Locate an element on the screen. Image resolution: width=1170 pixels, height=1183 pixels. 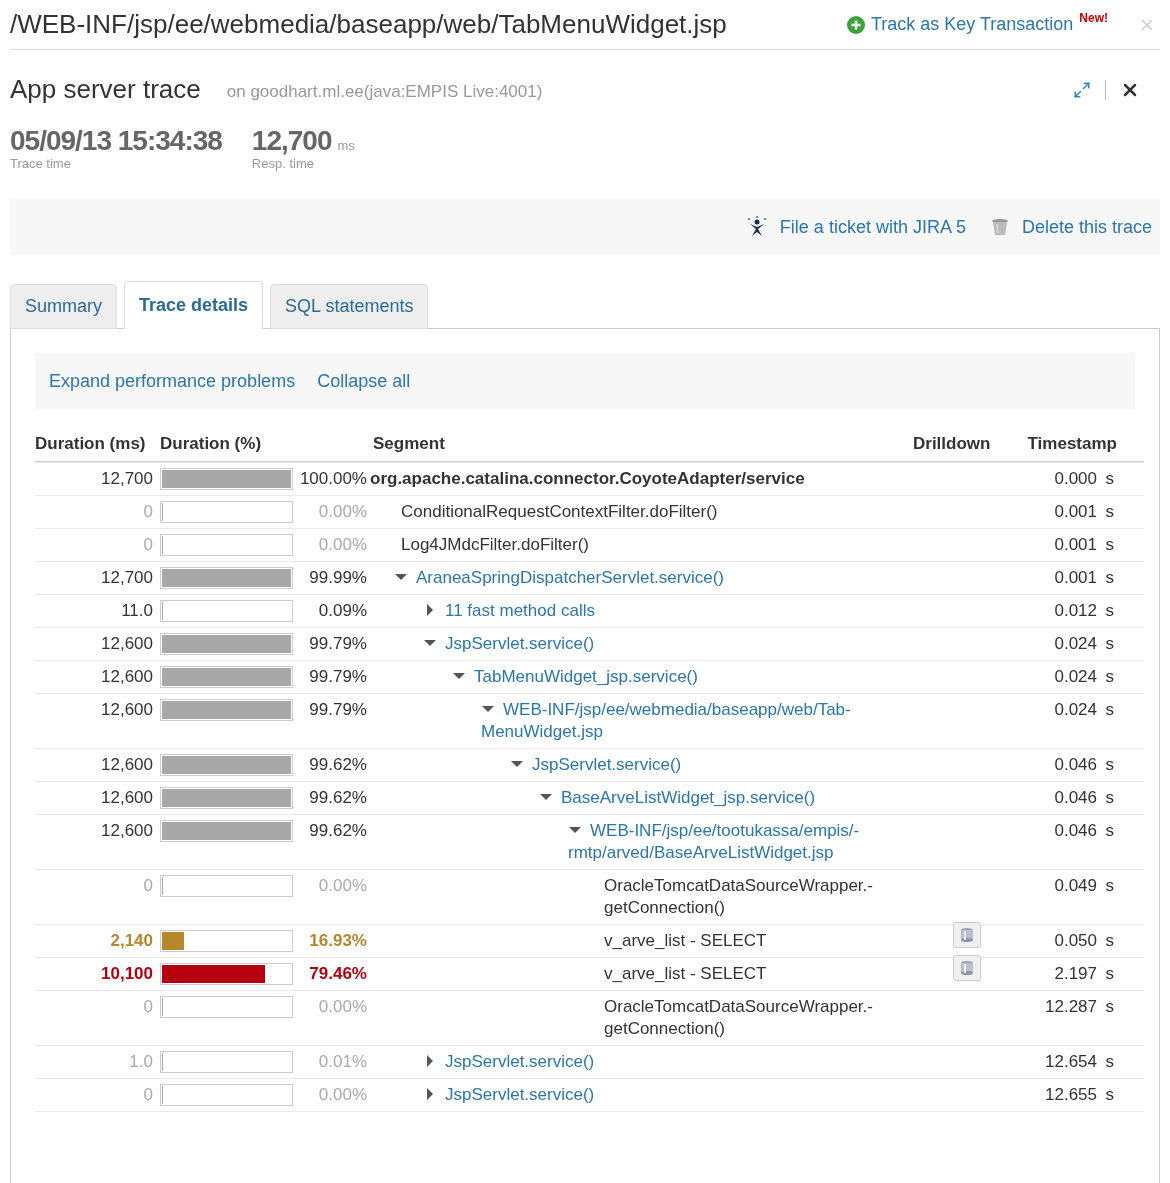
tab: Trace details is located at coordinates (194, 305).